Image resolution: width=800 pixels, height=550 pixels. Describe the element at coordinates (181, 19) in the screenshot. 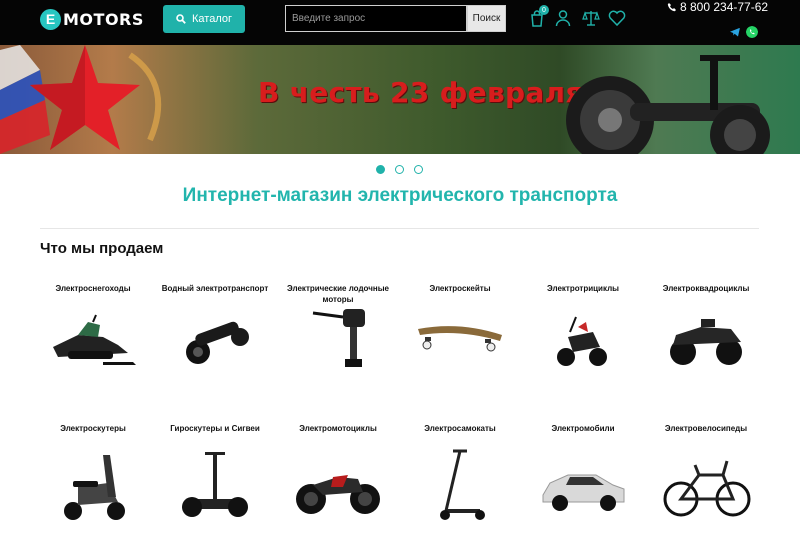

I see `search-icon` at that location.